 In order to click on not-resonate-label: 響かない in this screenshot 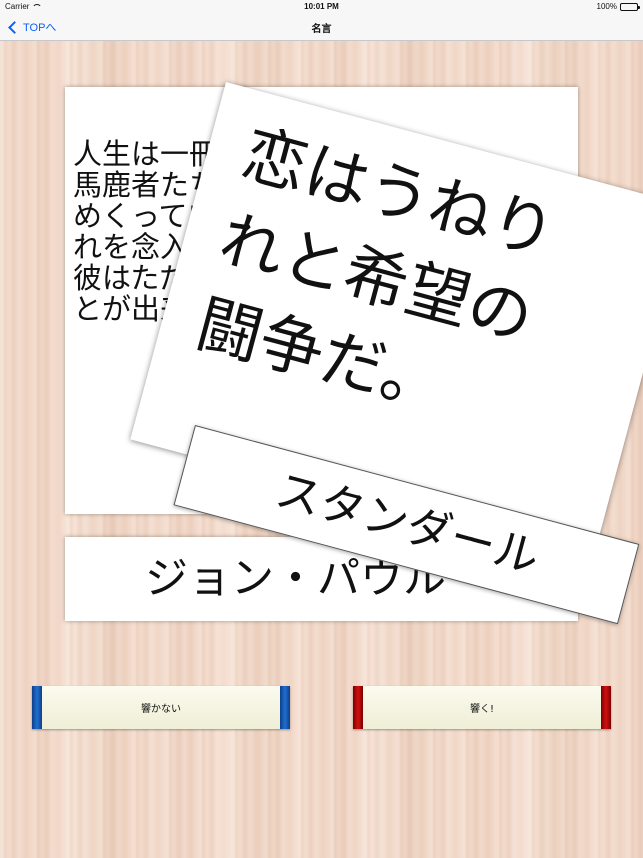, I will do `click(161, 709)`.